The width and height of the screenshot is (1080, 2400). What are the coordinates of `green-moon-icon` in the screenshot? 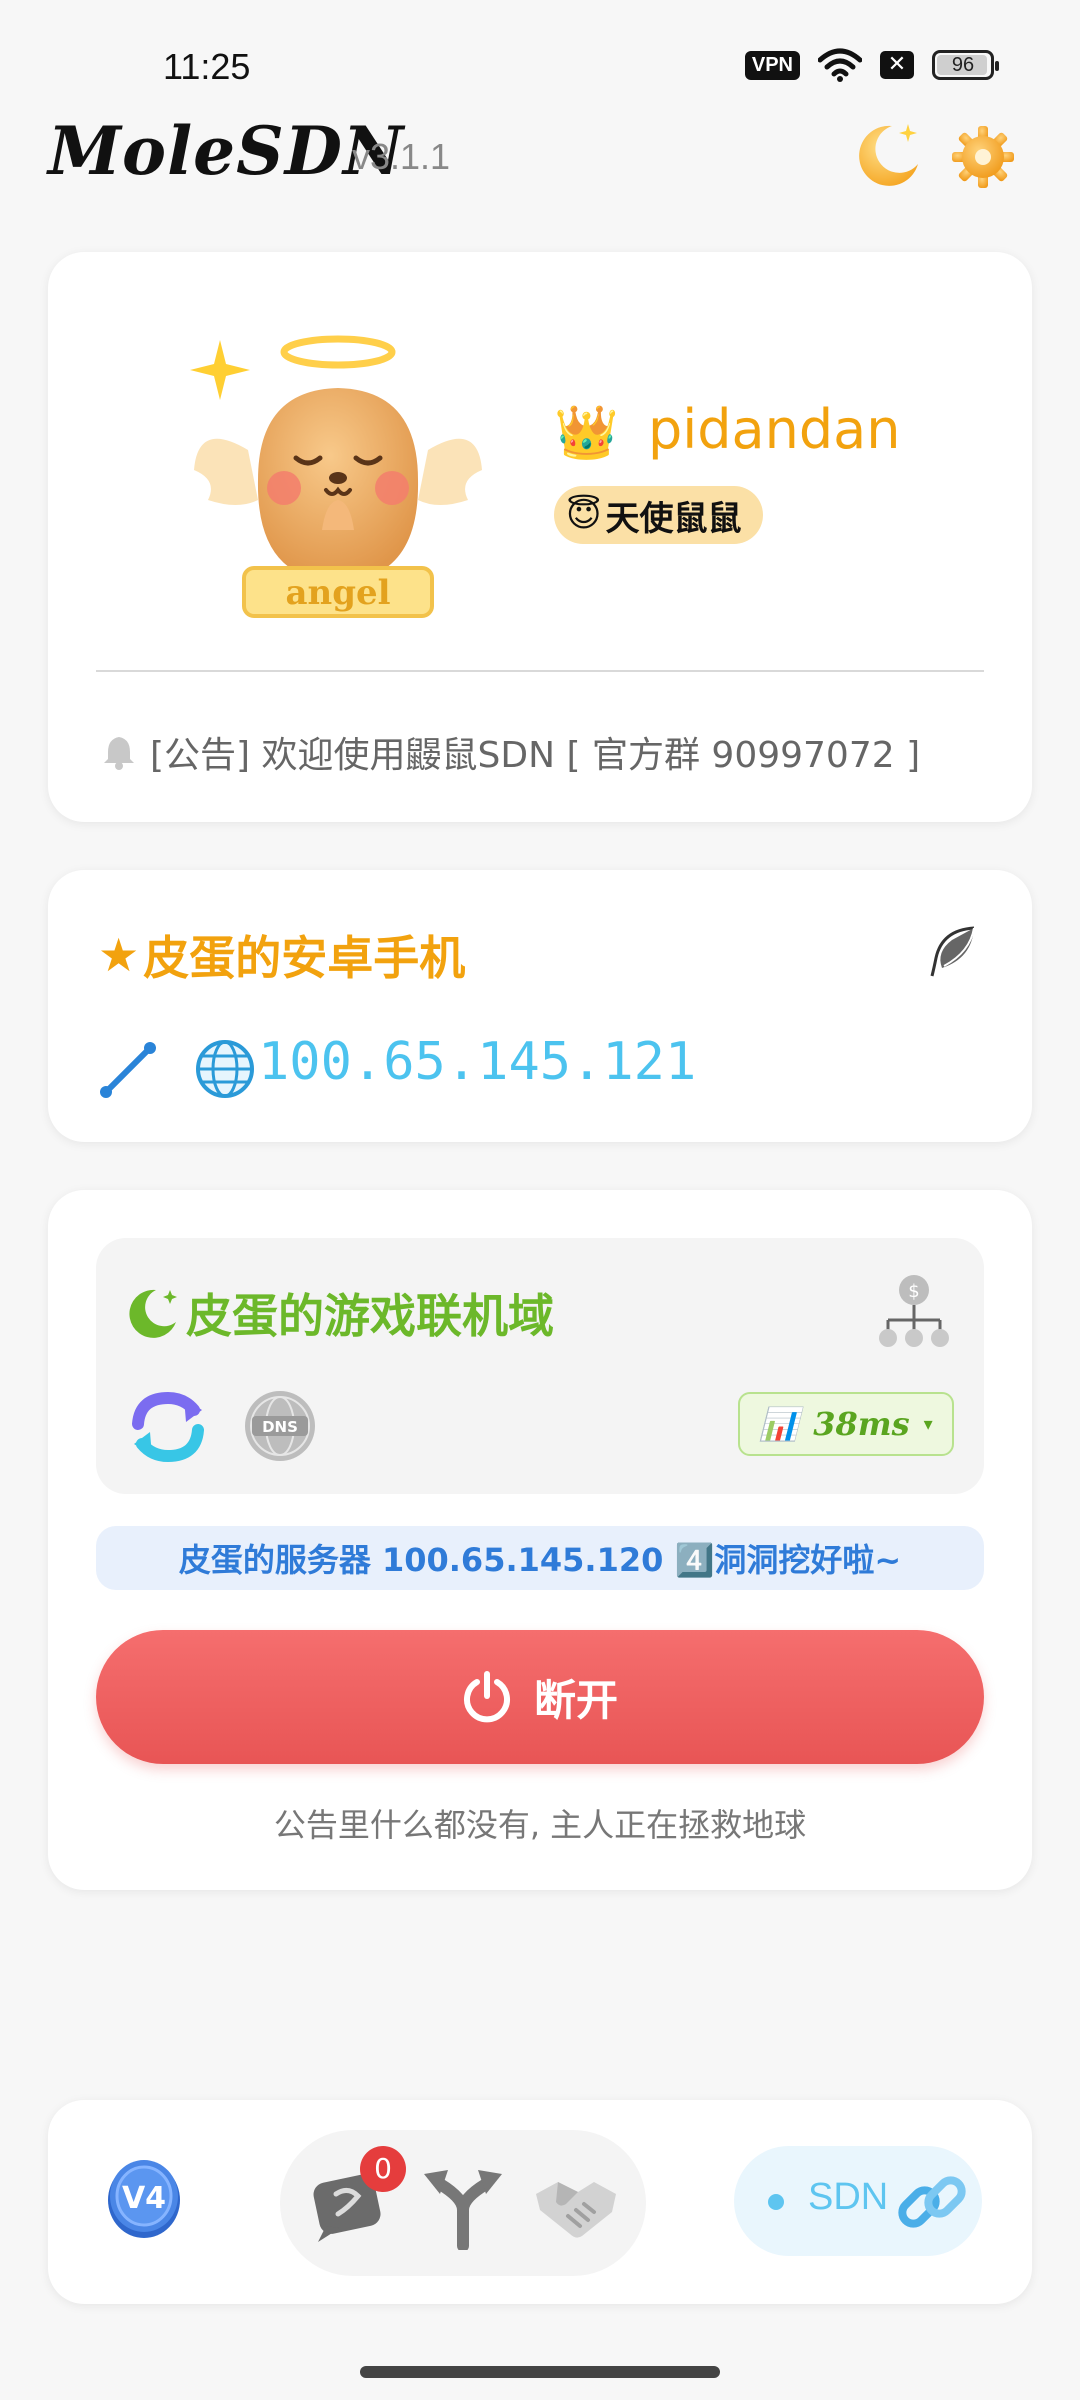 It's located at (153, 1313).